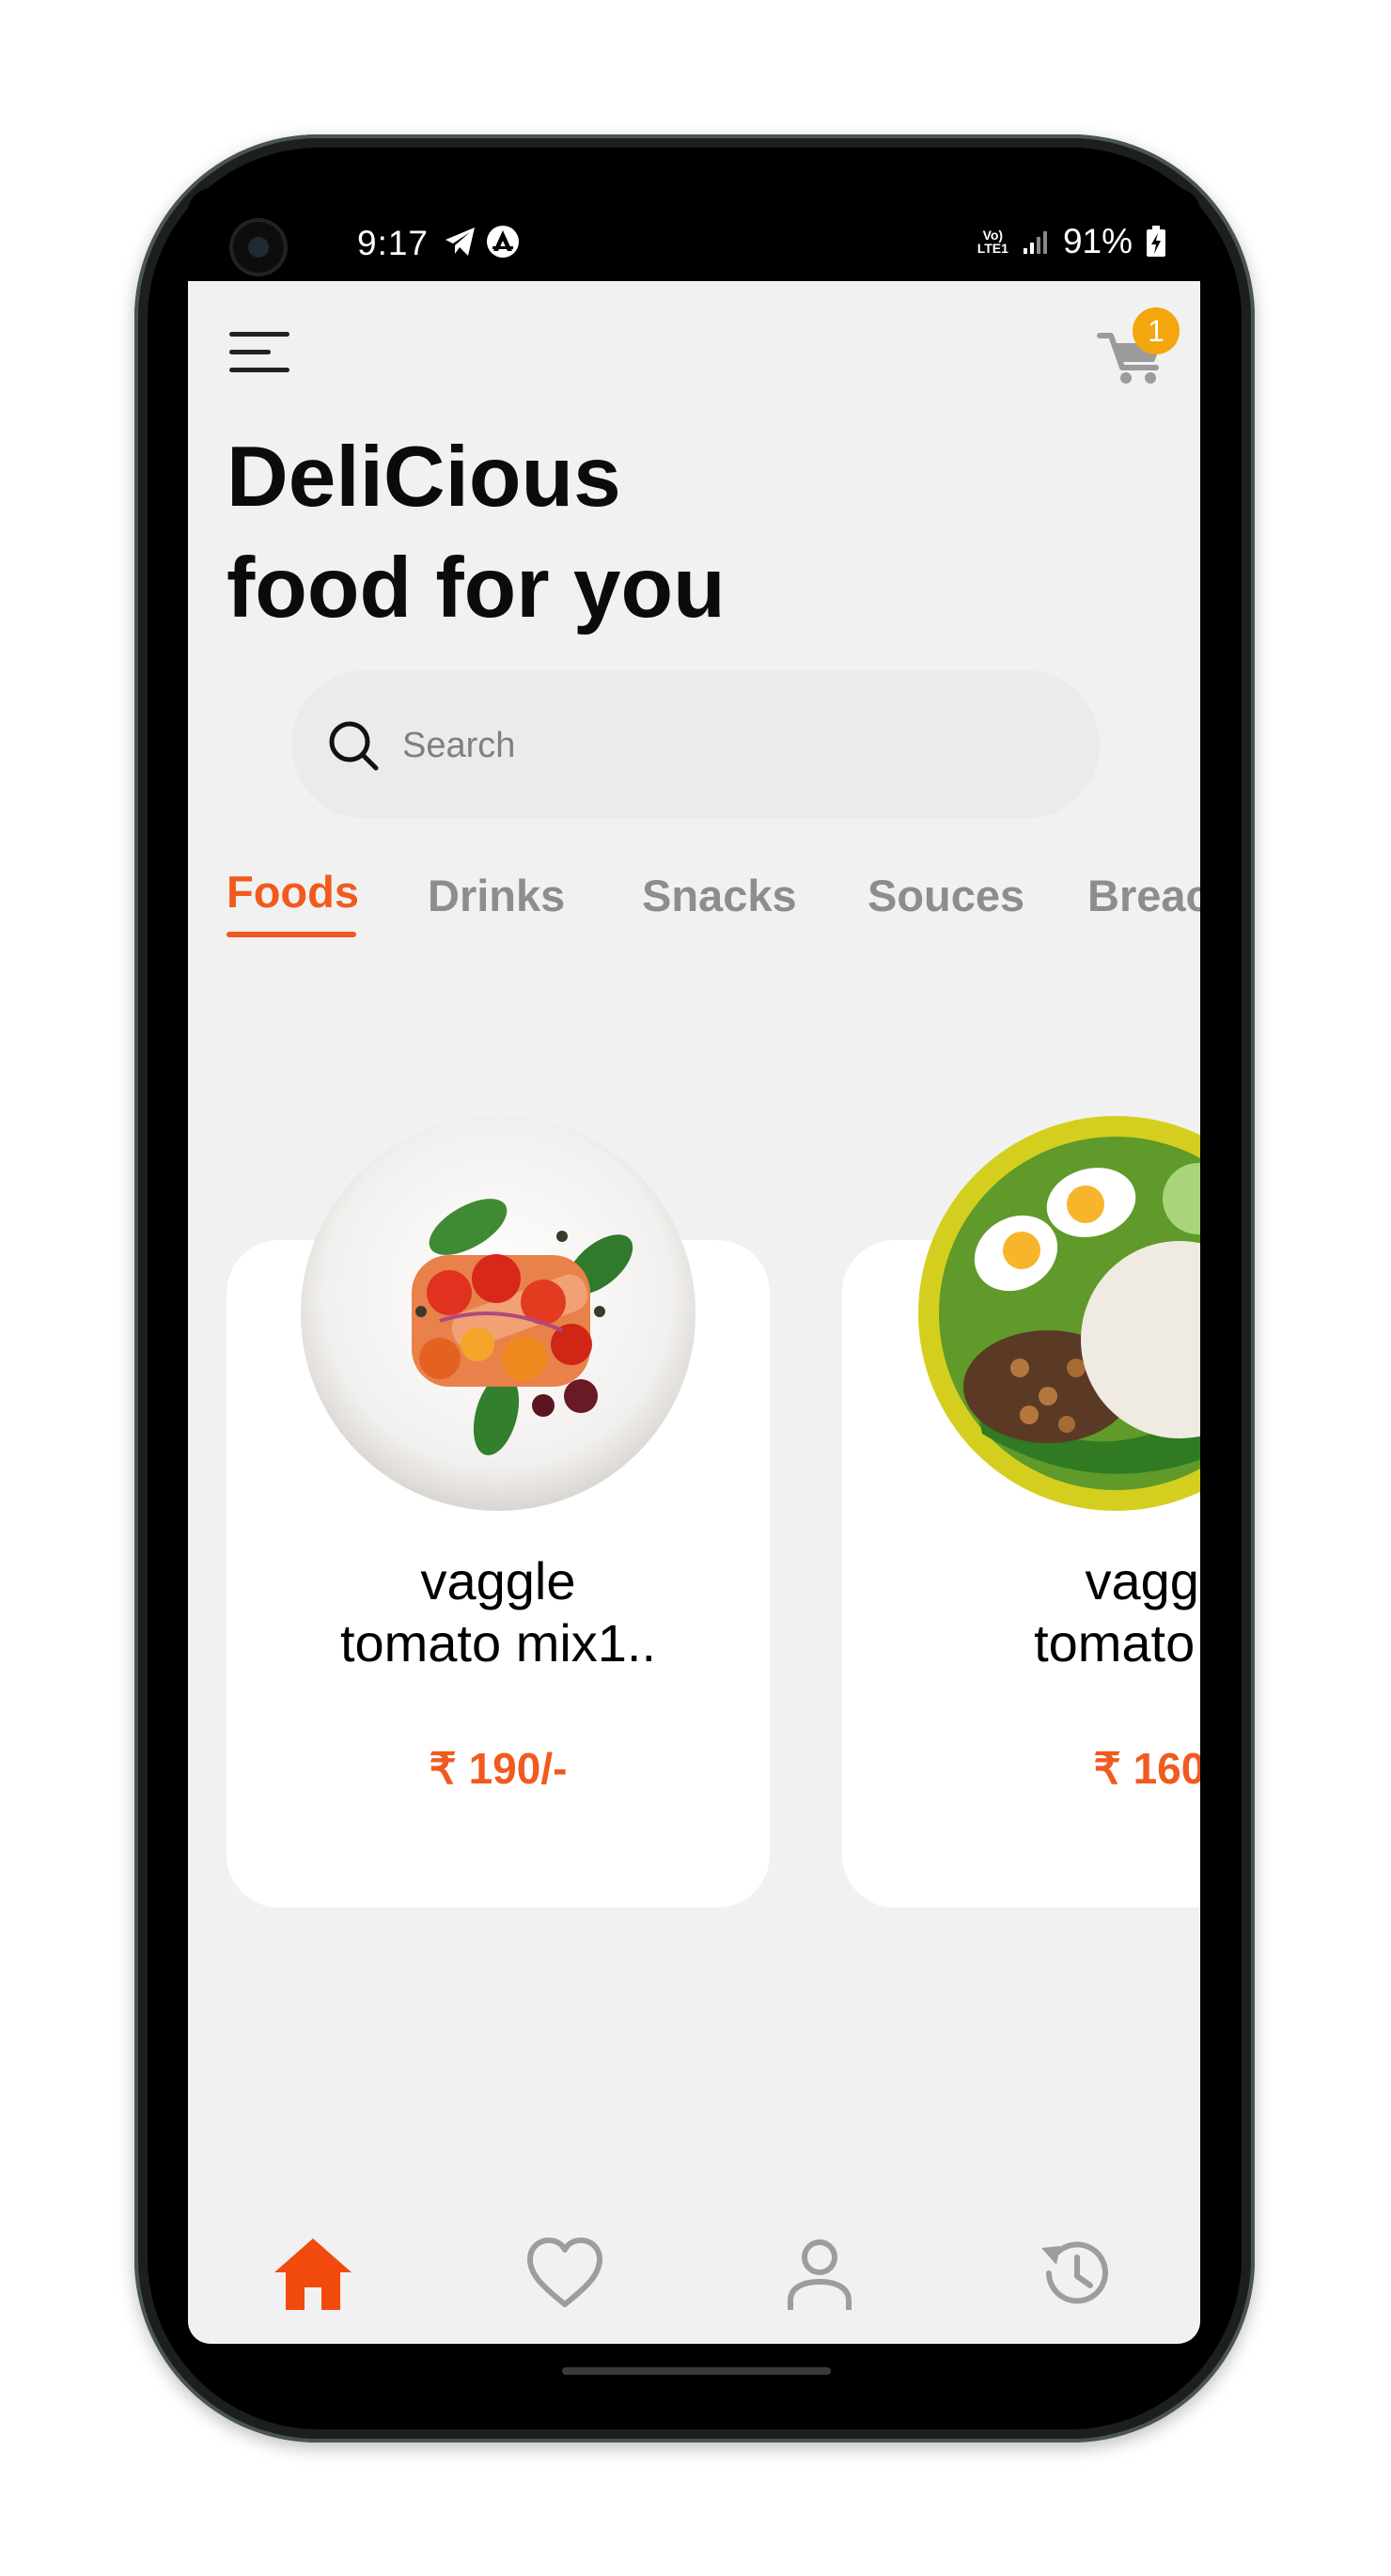 This screenshot has height=2576, width=1391. I want to click on home-icon, so click(313, 2273).